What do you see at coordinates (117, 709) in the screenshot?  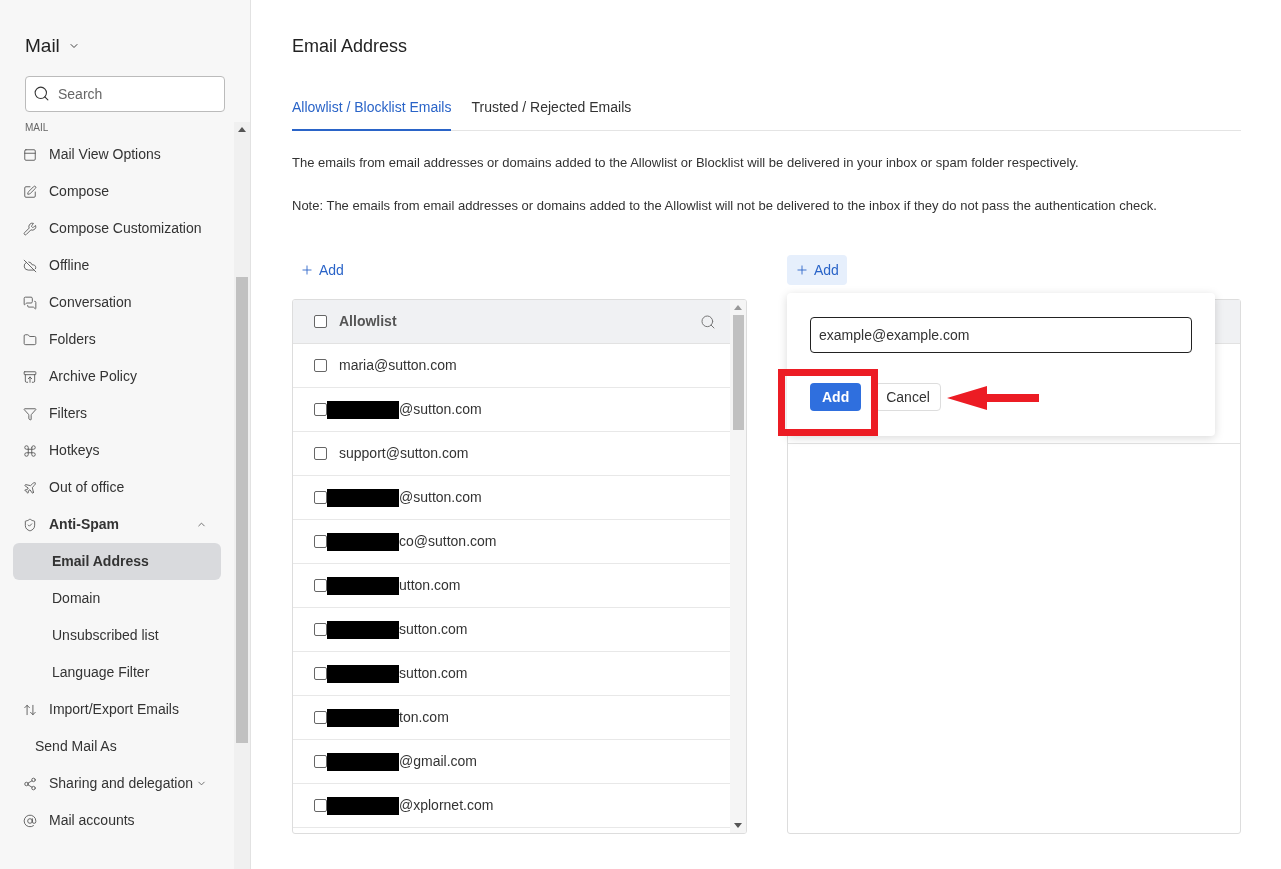 I see `sidebar-item: Import/Export Emails` at bounding box center [117, 709].